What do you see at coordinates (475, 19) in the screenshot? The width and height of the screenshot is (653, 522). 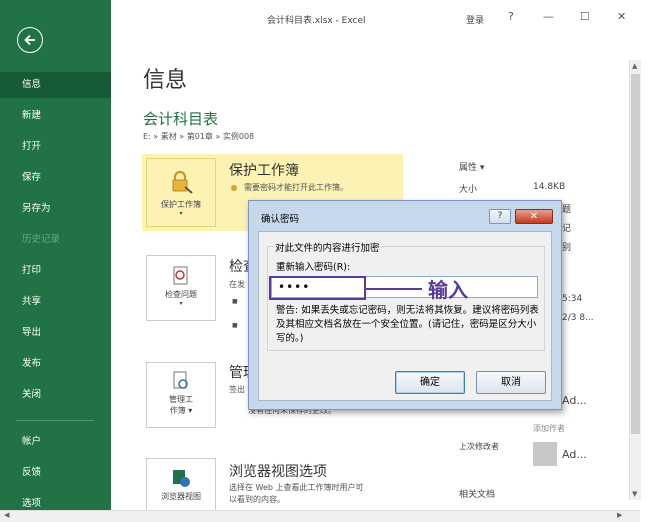 I see `login-link: 登录` at bounding box center [475, 19].